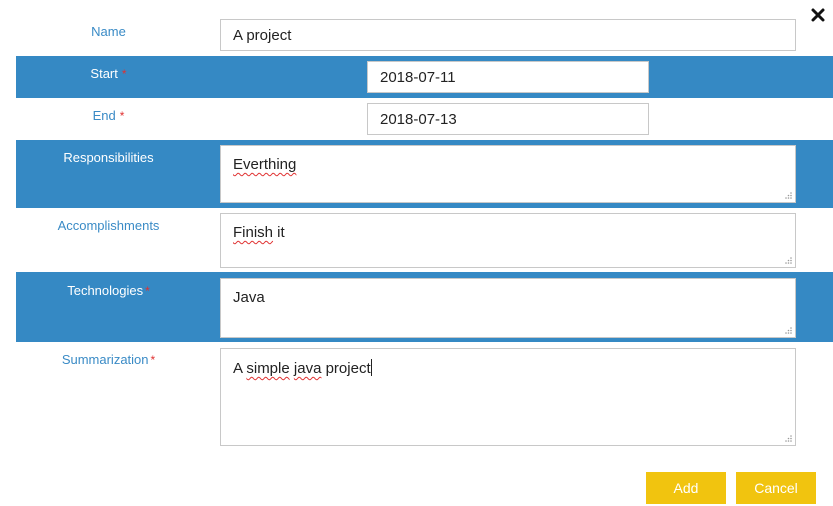 This screenshot has width=833, height=506. I want to click on summarization-value-a: A, so click(240, 368).